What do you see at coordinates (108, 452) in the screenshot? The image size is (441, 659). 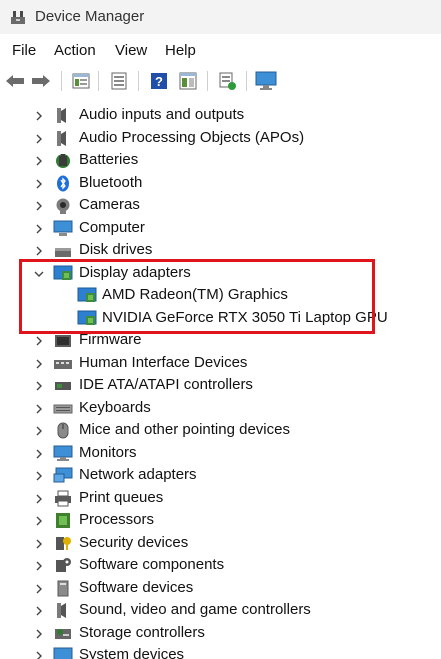 I see `tree-item-label: Monitors` at bounding box center [108, 452].